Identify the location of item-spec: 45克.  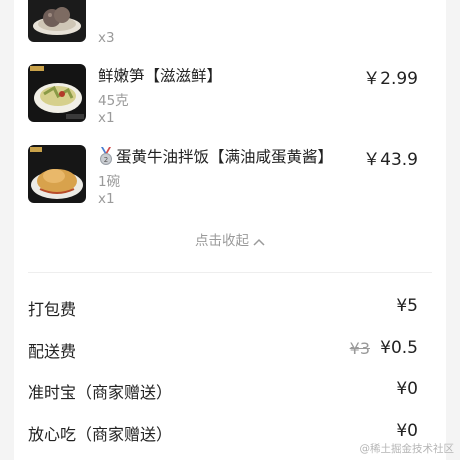
(113, 101).